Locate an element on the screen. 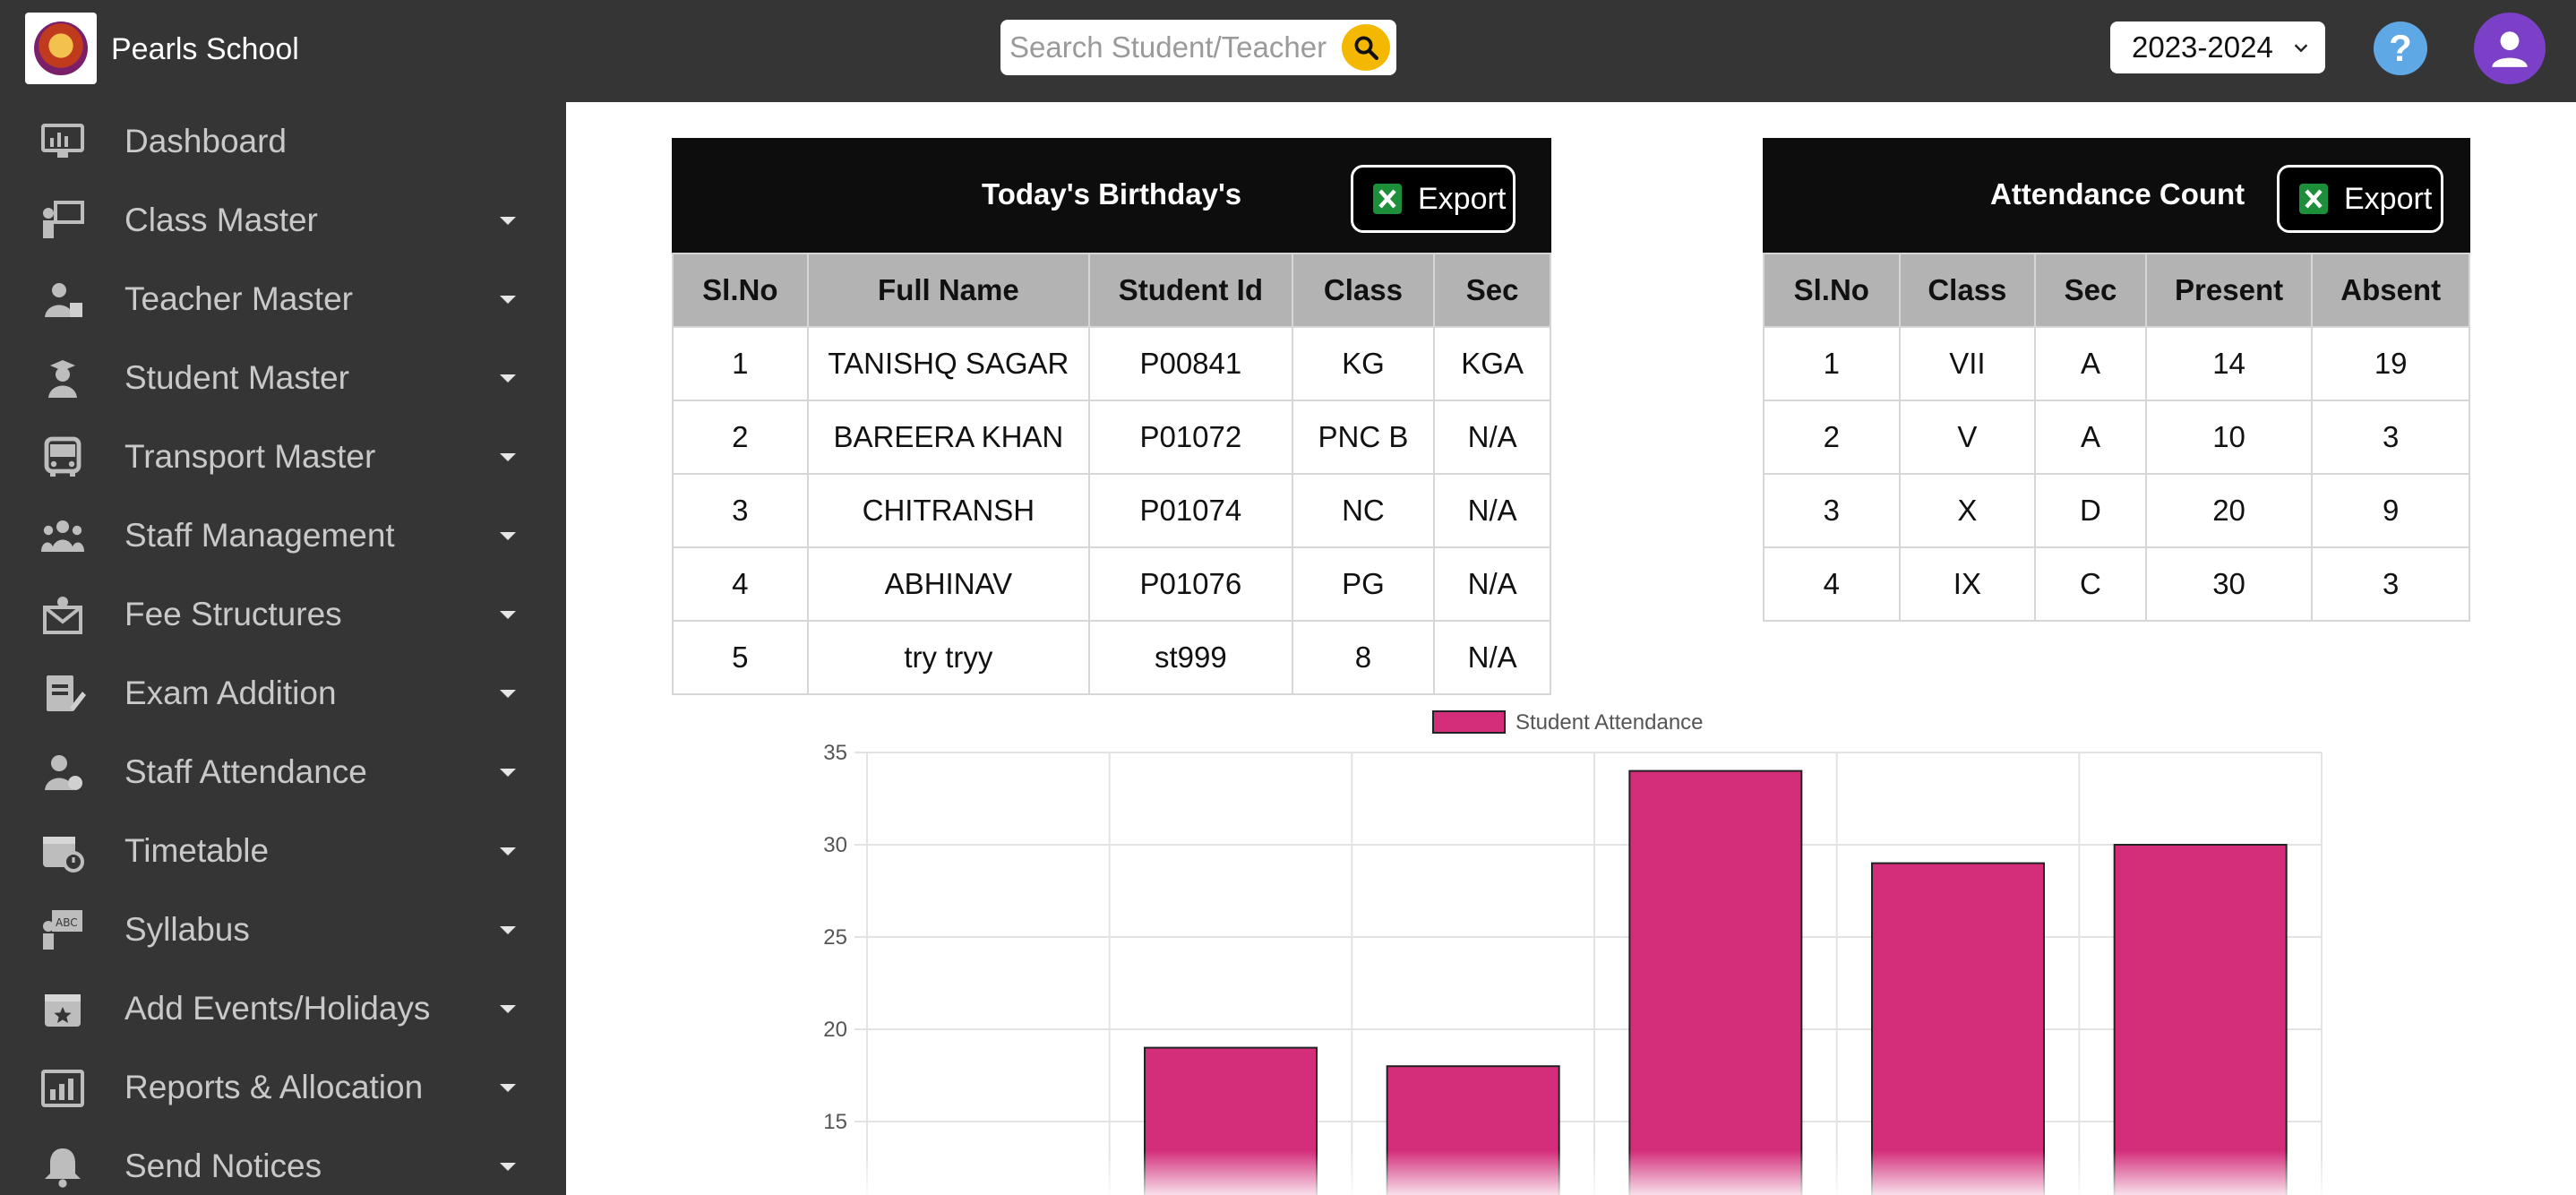  user-icon is located at coordinates (2510, 49).